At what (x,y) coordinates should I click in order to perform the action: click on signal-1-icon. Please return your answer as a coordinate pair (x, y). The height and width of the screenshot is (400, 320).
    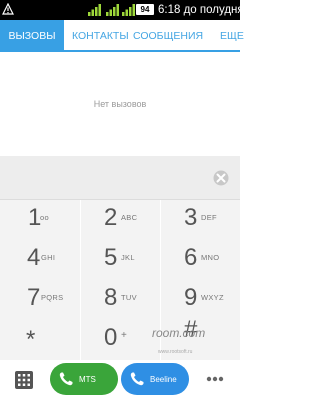
    Looking at the image, I should click on (94, 10).